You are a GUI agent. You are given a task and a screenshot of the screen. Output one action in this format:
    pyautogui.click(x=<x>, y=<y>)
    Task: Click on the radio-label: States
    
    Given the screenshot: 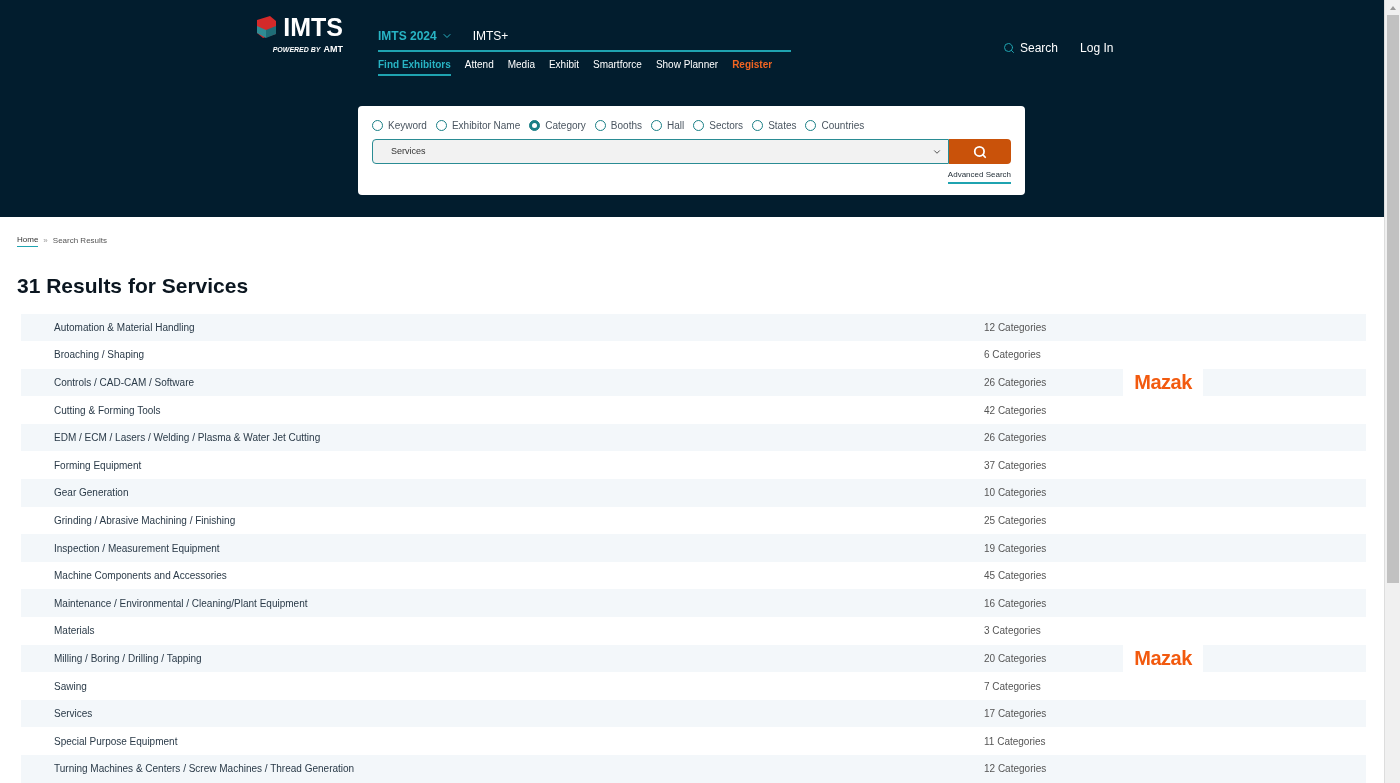 What is the action you would take?
    pyautogui.click(x=782, y=125)
    